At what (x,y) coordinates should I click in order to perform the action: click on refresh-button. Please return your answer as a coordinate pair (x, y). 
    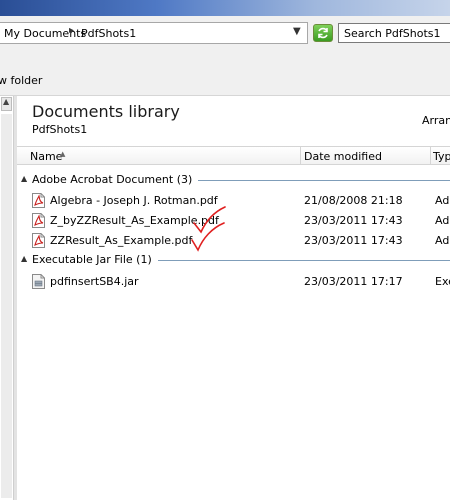
    Looking at the image, I should click on (323, 33).